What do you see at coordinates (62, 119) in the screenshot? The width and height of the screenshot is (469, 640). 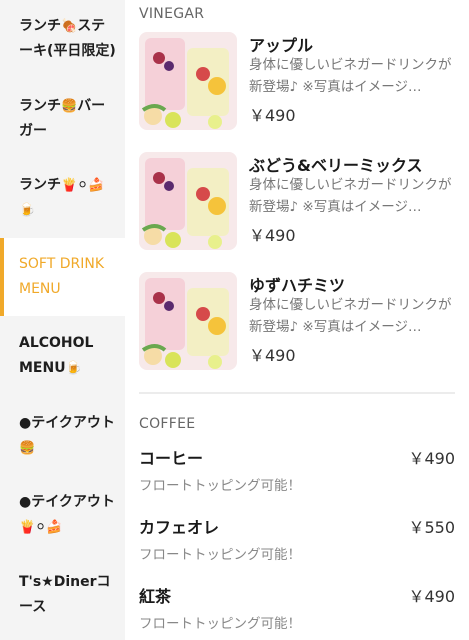 I see `sidebar-item-lunch-burger: ランチ🍔バーガー` at bounding box center [62, 119].